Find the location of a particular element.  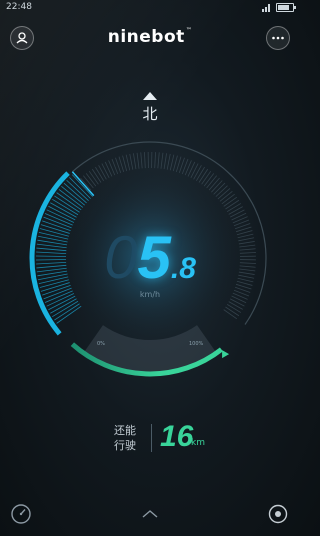

speed-ghost-digit: 0 is located at coordinates (121, 257).